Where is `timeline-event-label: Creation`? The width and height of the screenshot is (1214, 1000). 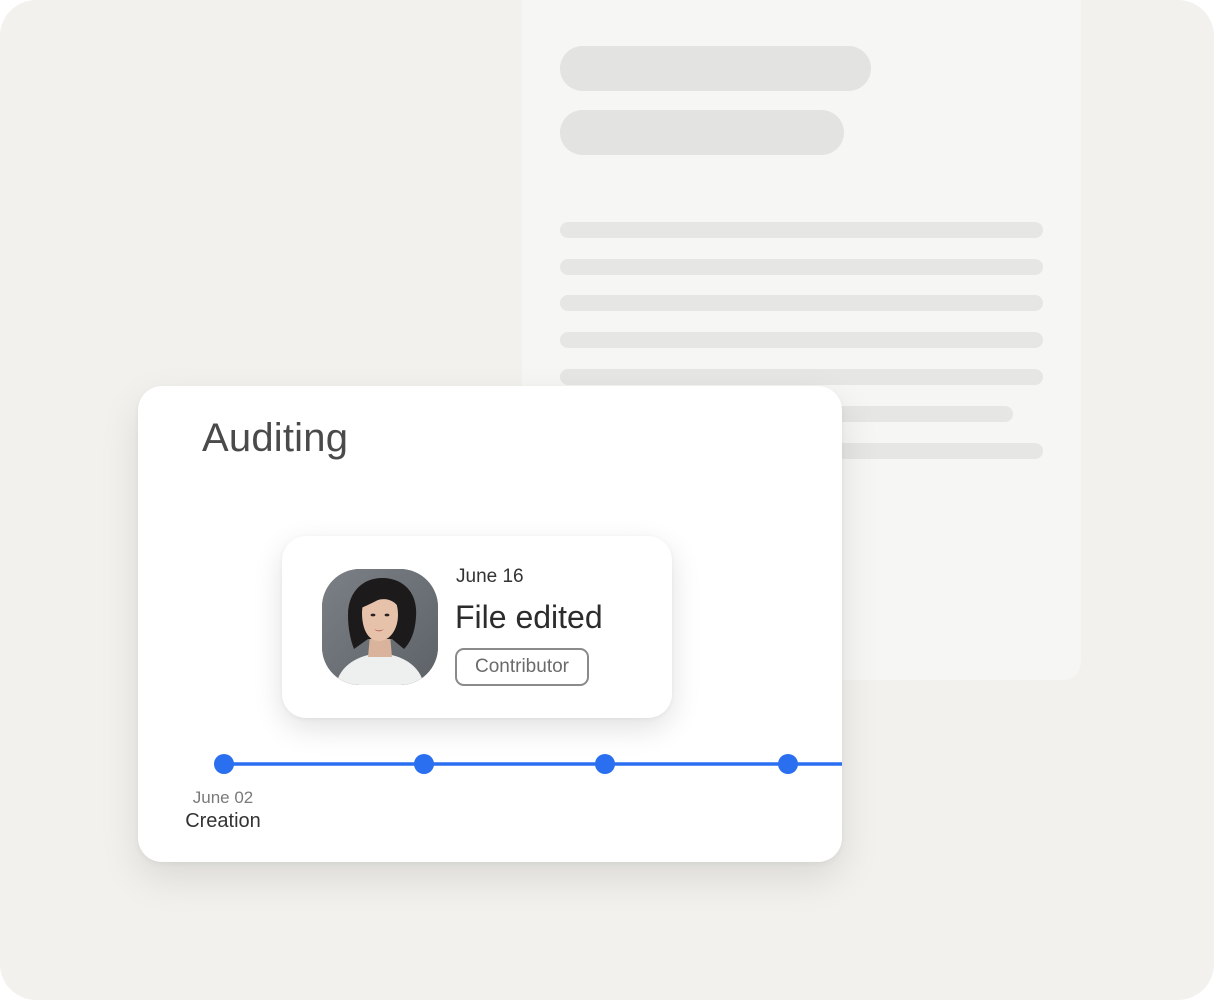 timeline-event-label: Creation is located at coordinates (223, 821).